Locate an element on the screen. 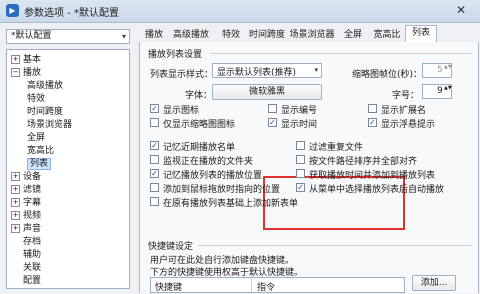 This screenshot has height=294, width=480. tree-item-label: 关联 is located at coordinates (32, 268).